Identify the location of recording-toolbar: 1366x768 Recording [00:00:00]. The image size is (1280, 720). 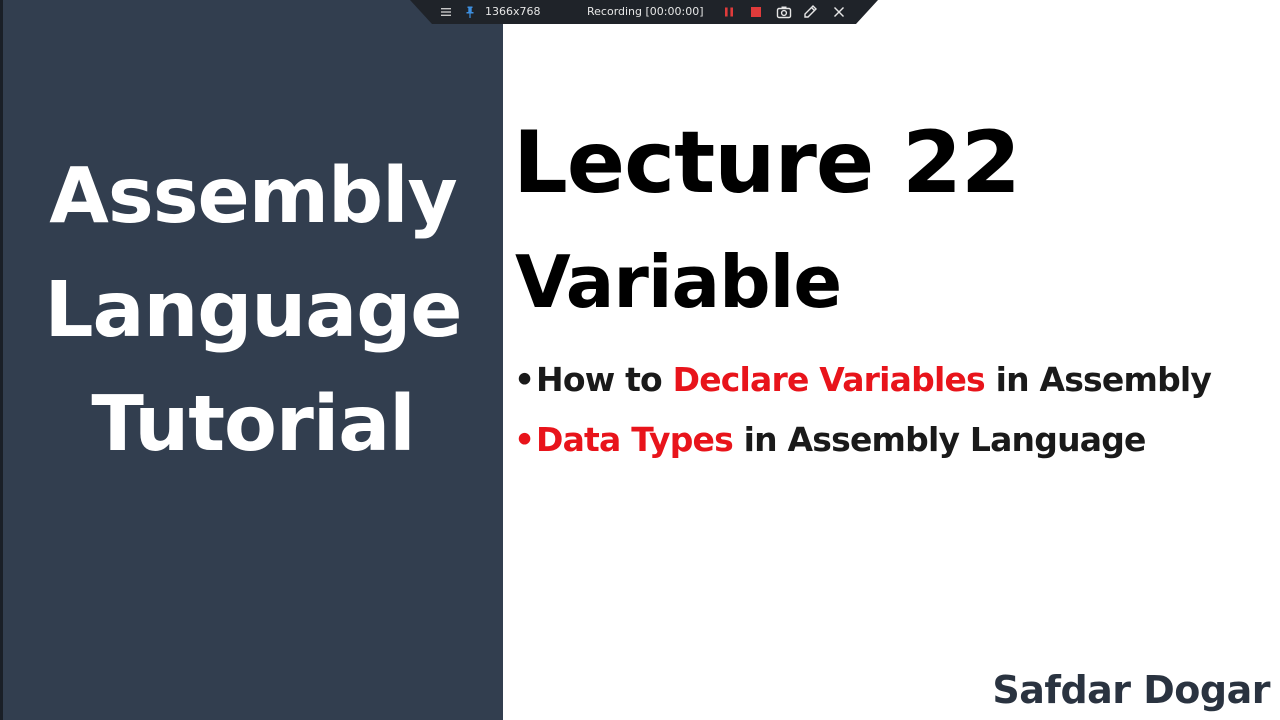
(644, 12).